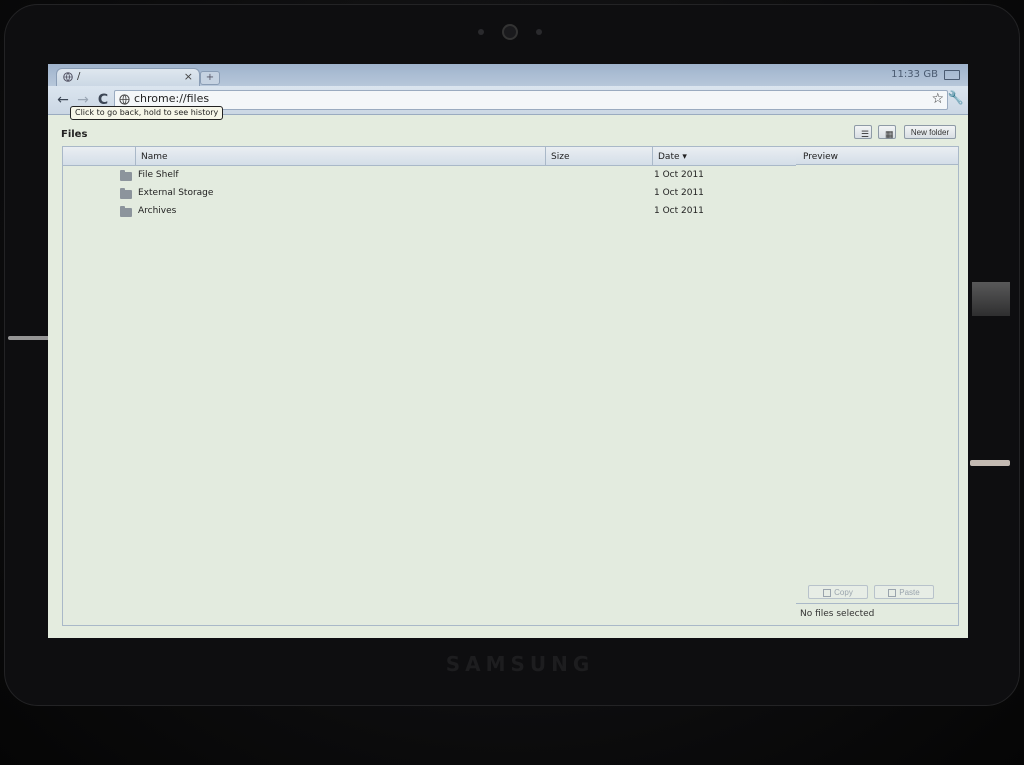  What do you see at coordinates (956, 98) in the screenshot?
I see `wrench-menu-icon: 🔧` at bounding box center [956, 98].